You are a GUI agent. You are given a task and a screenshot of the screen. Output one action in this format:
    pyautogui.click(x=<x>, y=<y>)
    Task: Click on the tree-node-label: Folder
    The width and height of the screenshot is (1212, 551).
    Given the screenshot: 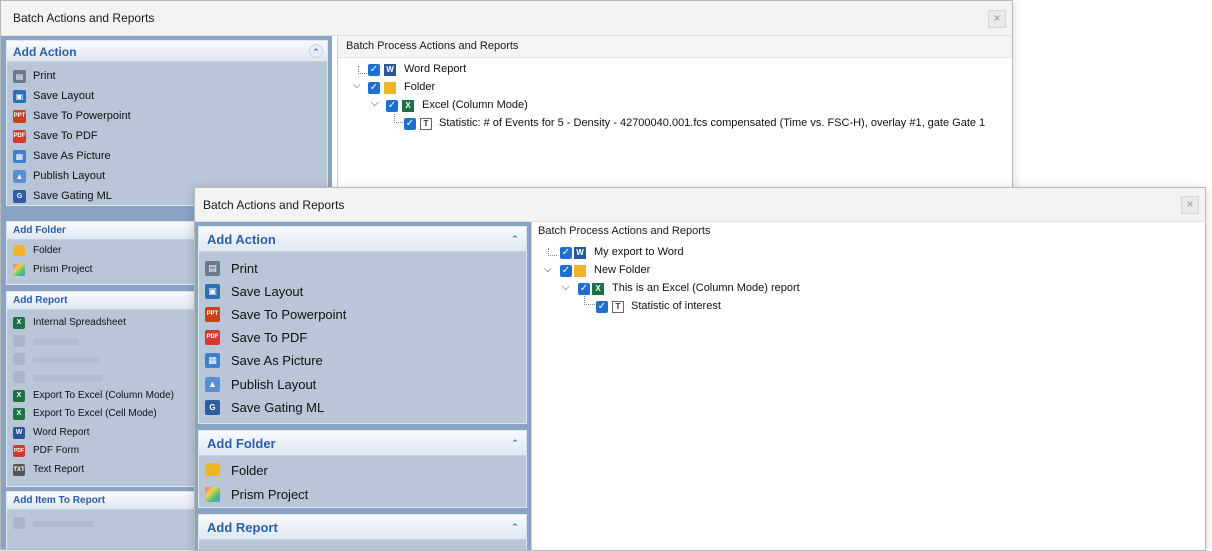 What is the action you would take?
    pyautogui.click(x=420, y=87)
    